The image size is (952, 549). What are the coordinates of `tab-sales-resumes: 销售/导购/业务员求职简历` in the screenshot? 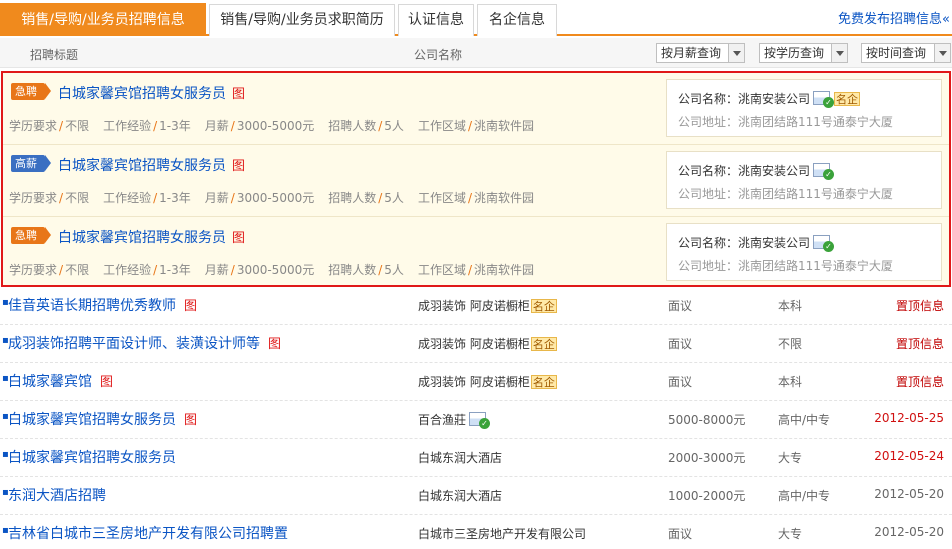 It's located at (302, 20).